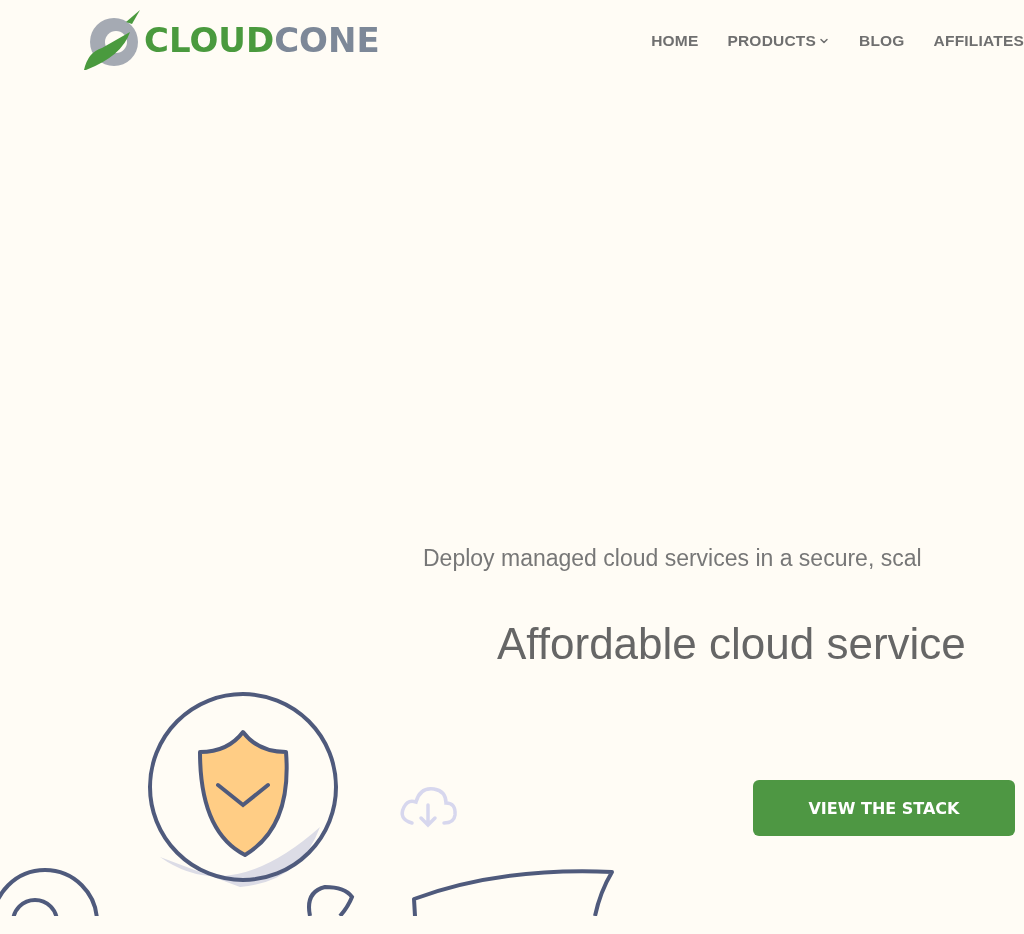 The width and height of the screenshot is (1024, 934). Describe the element at coordinates (882, 41) in the screenshot. I see `nav-link: BLOG` at that location.